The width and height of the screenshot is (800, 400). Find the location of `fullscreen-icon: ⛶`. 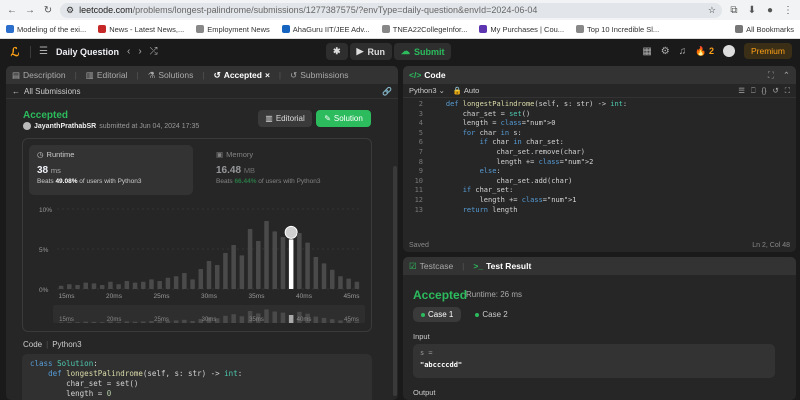

fullscreen-icon: ⛶ is located at coordinates (787, 91).